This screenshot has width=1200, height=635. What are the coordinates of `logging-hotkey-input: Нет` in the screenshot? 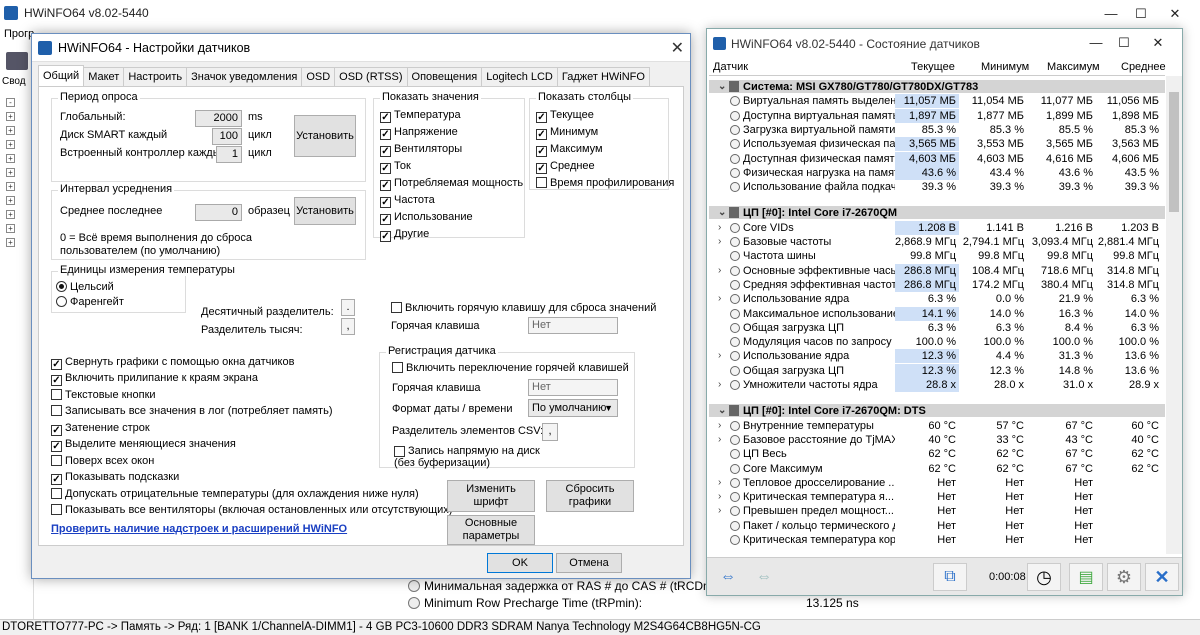 It's located at (573, 387).